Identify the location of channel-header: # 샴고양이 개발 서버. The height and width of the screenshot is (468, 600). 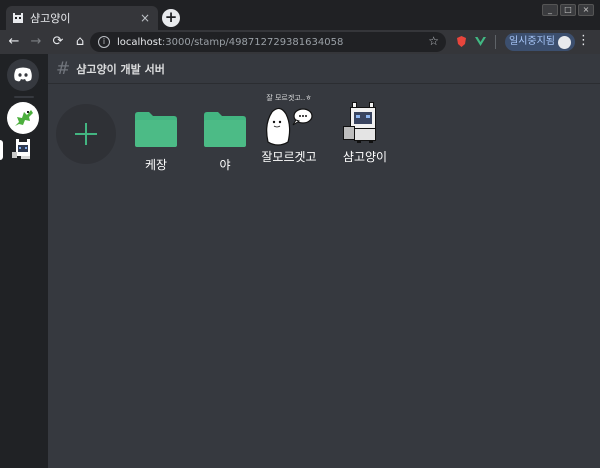
(324, 69).